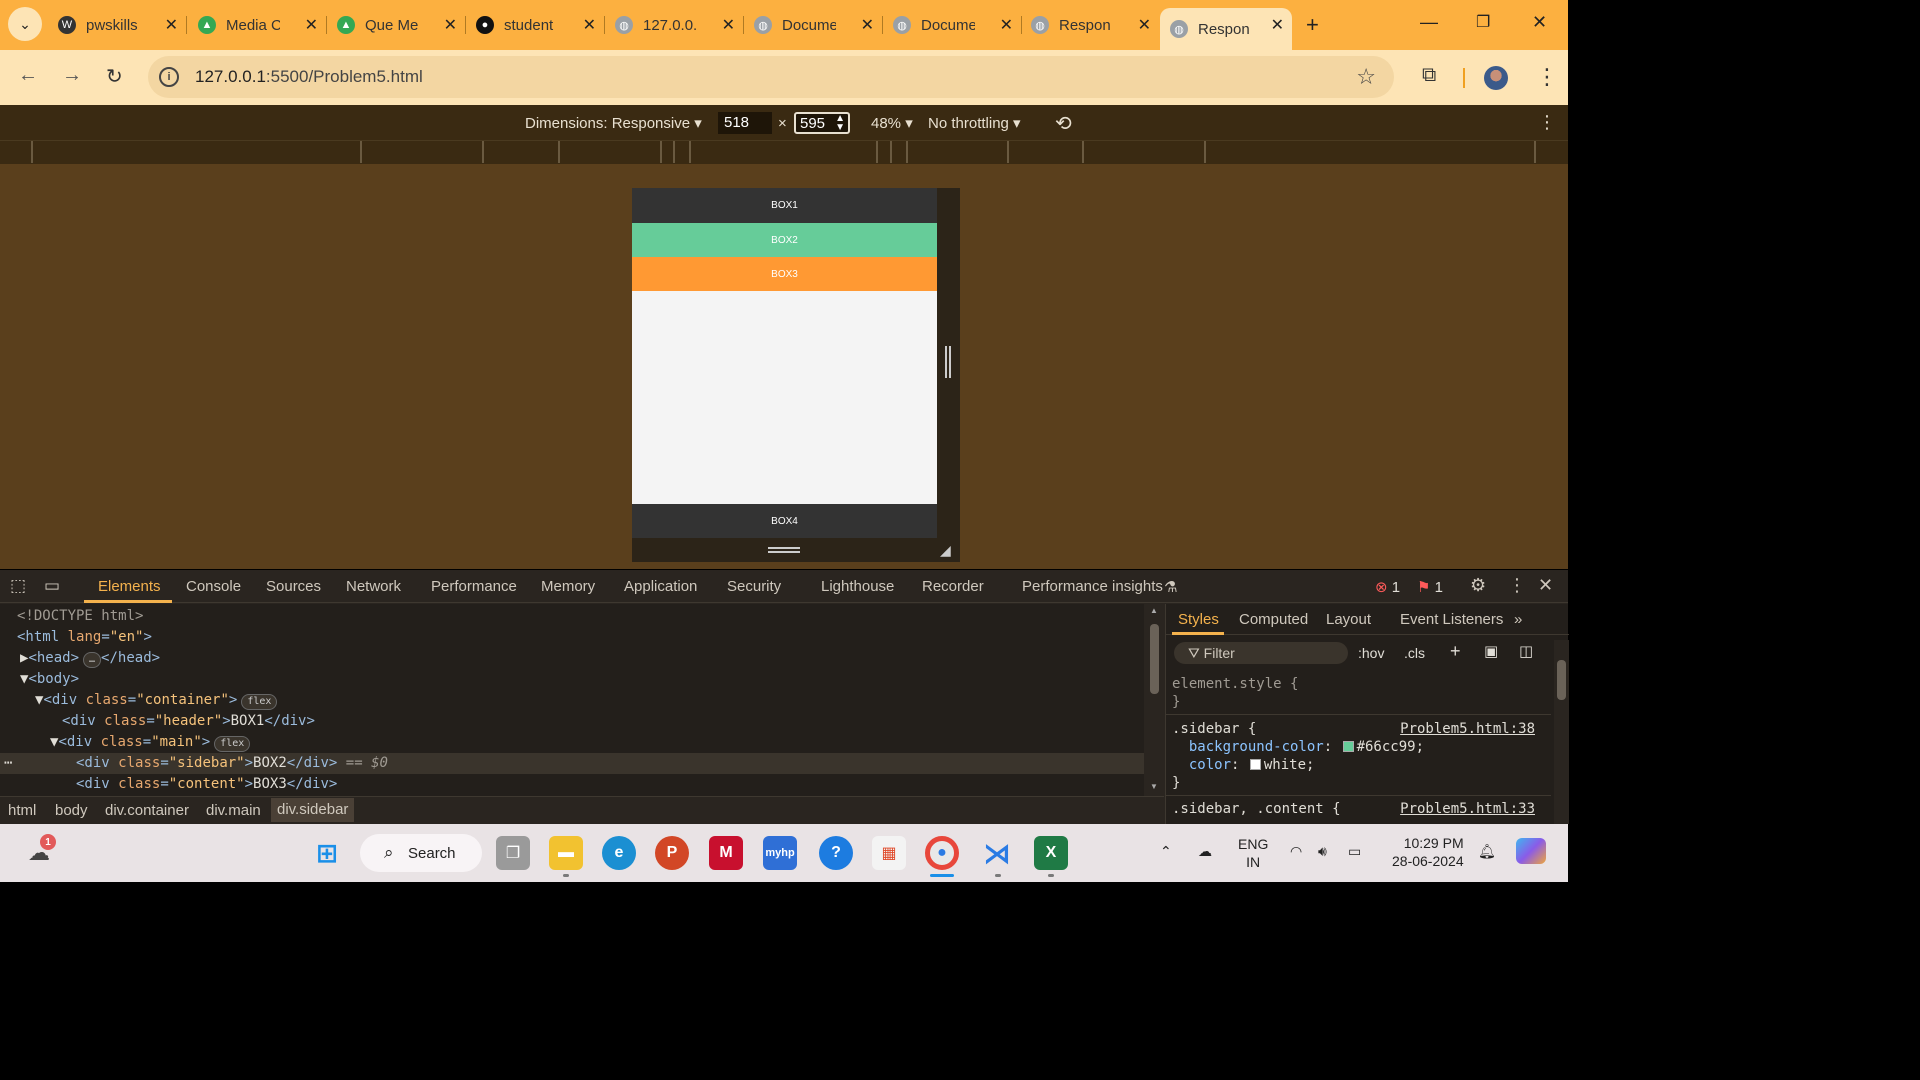 This screenshot has height=1080, width=1920. Describe the element at coordinates (572, 616) in the screenshot. I see `dom-doctype: <!DOCTYPE html>` at that location.